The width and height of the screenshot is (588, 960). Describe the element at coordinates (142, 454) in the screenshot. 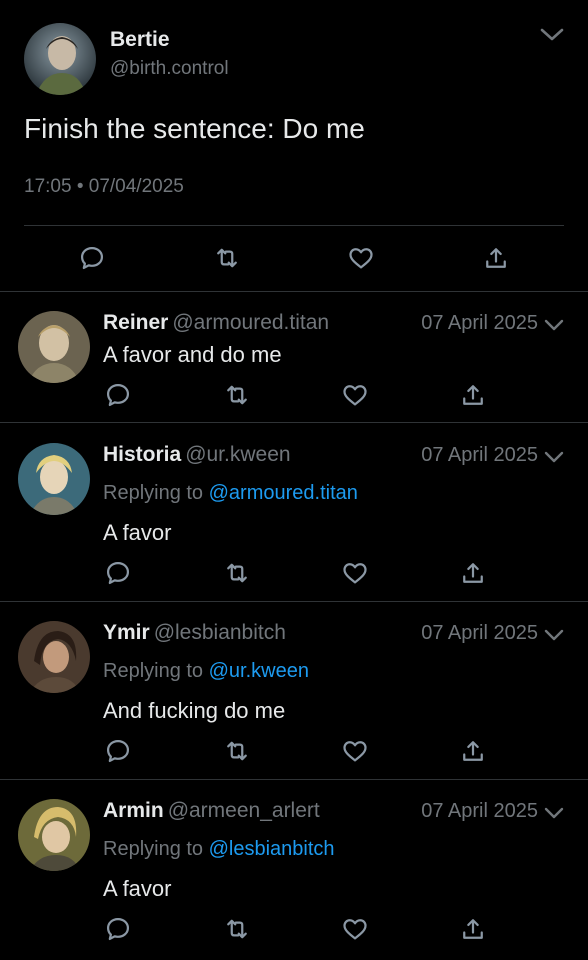

I see `author-name: Historia` at that location.